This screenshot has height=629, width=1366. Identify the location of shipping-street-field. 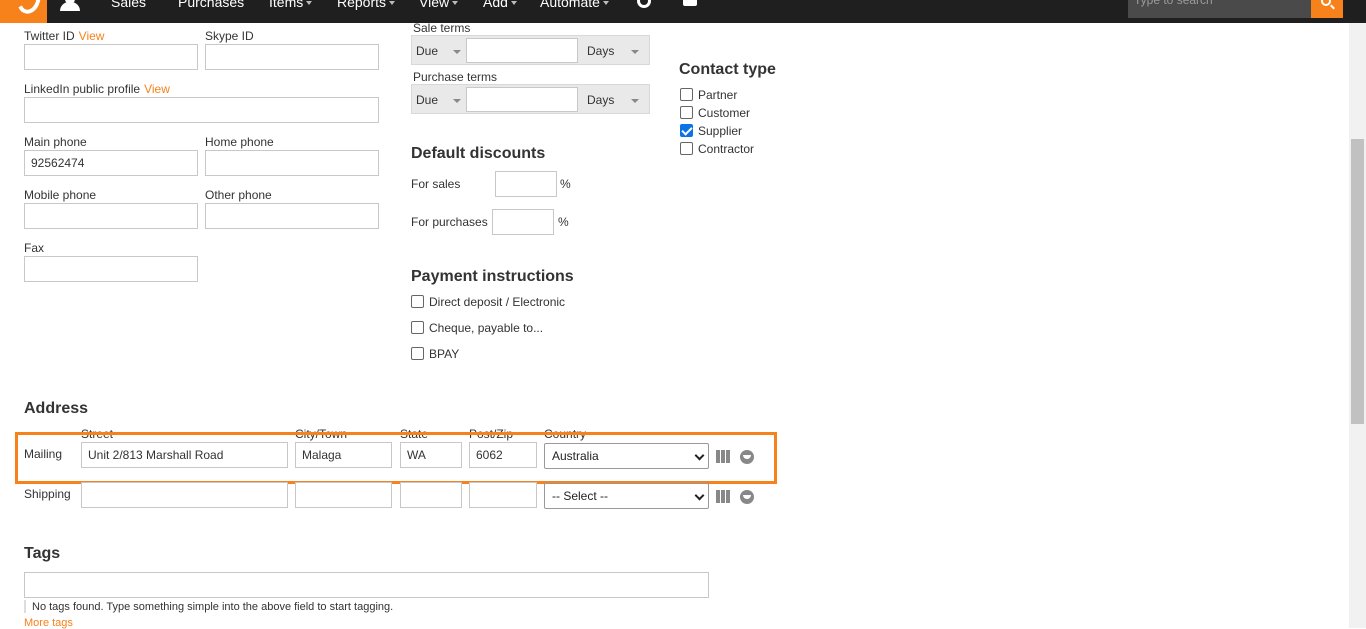
(184, 495).